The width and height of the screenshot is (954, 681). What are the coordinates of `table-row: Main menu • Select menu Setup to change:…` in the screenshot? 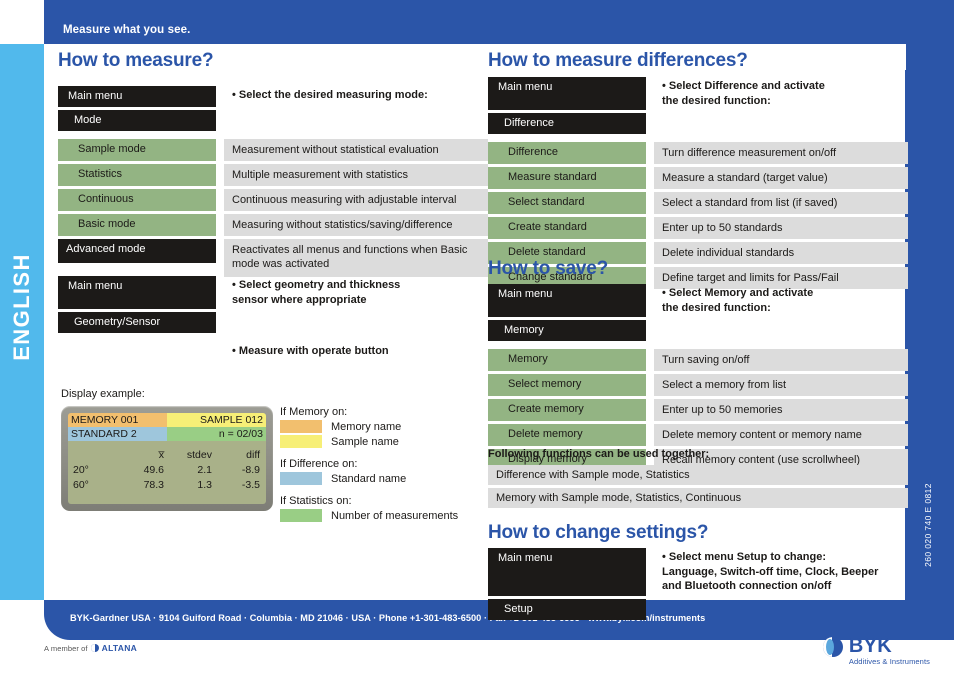 It's located at (698, 572).